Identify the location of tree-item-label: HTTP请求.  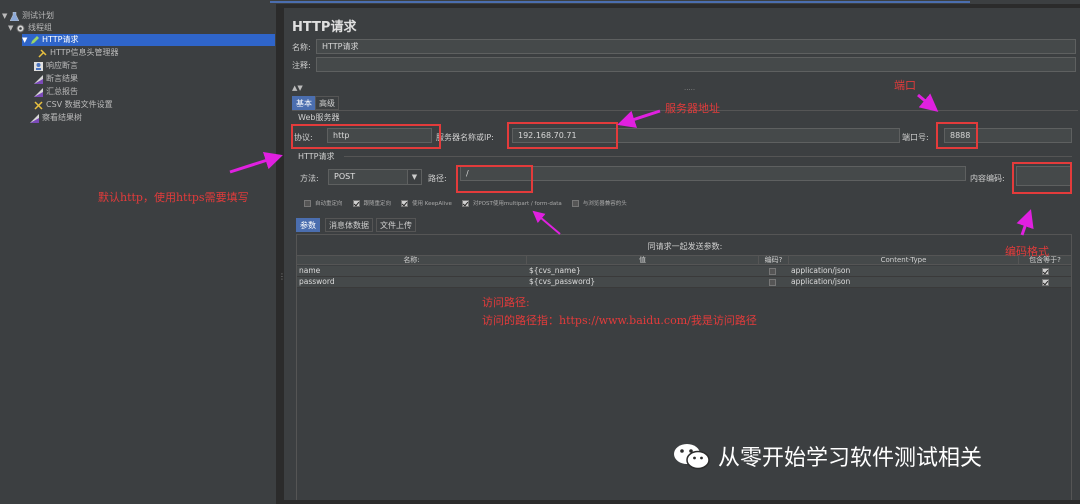
(60, 39).